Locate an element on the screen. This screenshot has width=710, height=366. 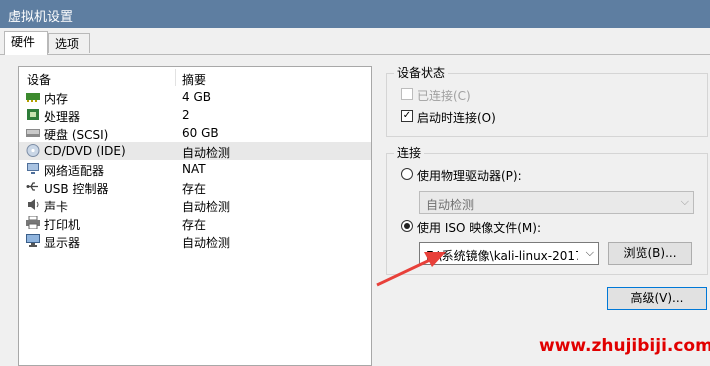
watermark: www.zhujibiji.com is located at coordinates (624, 346).